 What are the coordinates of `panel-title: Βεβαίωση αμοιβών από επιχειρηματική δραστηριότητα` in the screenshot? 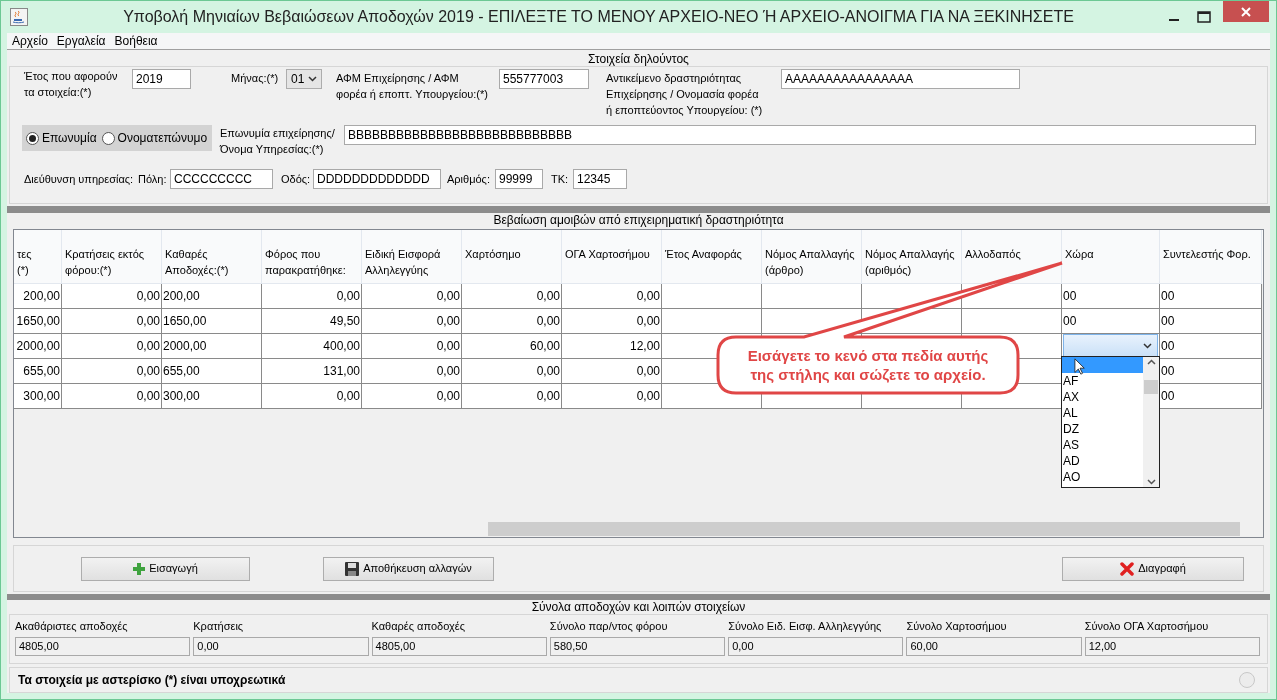 It's located at (638, 220).